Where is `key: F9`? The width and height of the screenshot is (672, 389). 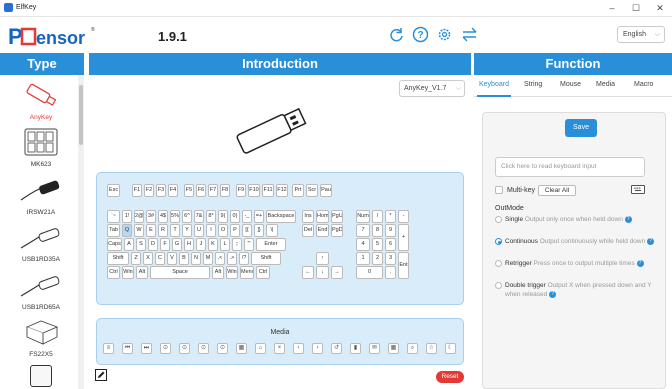 key: F9 is located at coordinates (241, 190).